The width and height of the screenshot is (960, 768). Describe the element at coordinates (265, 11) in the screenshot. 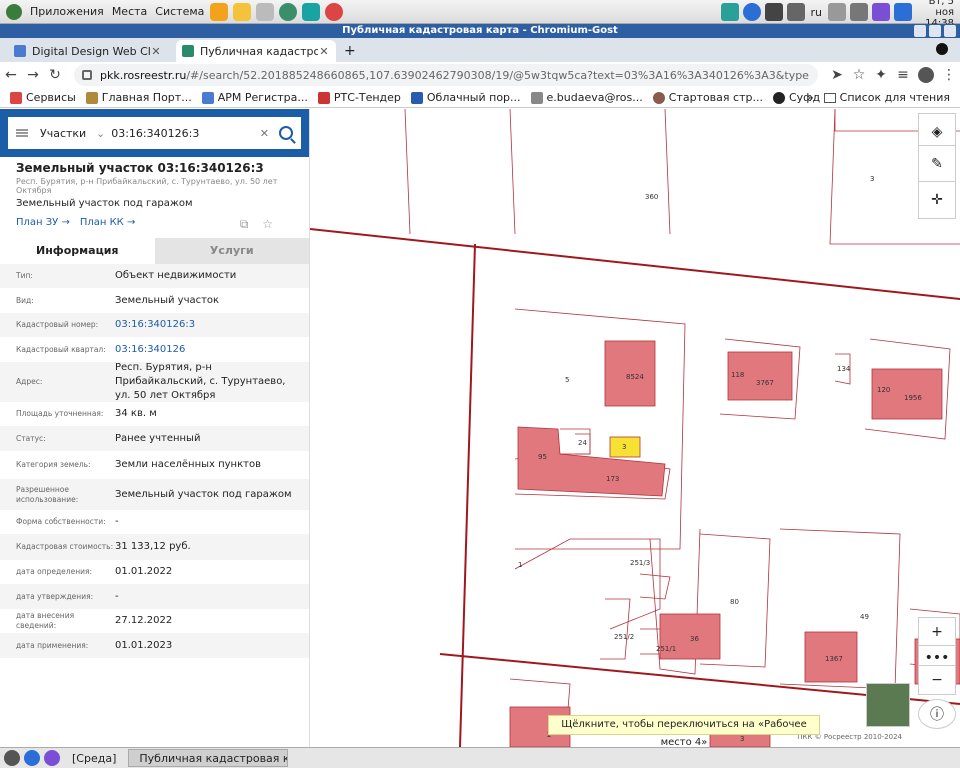

I see `launcher-lock-icon` at that location.